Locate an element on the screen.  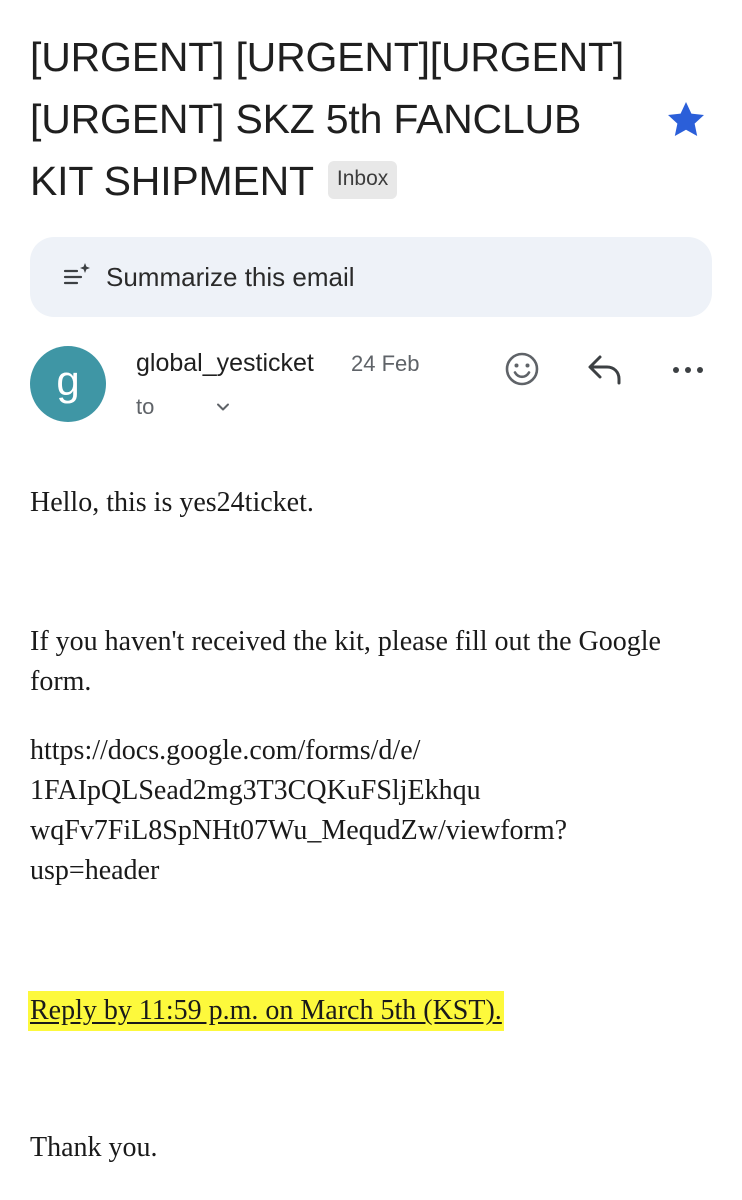
sender-avatar: g is located at coordinates (68, 384).